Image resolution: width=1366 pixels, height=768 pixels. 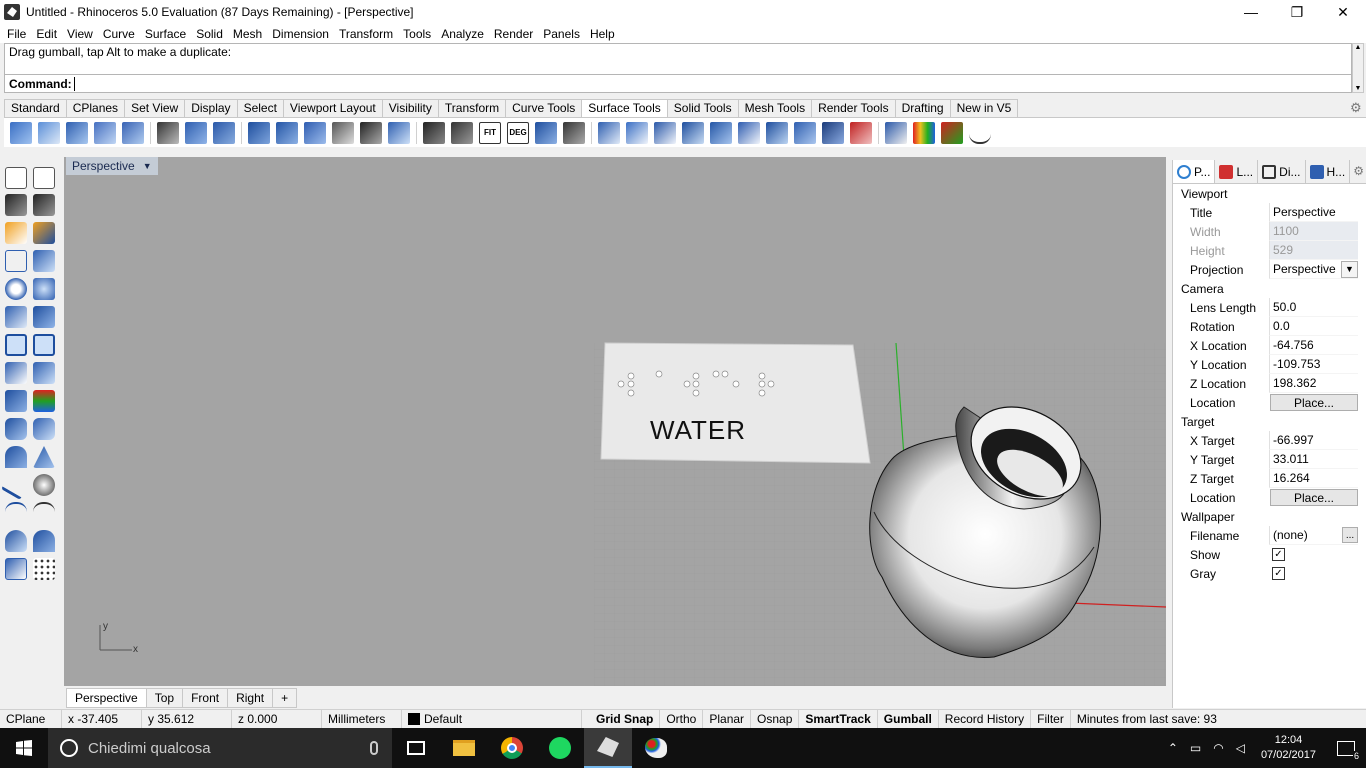 What do you see at coordinates (119, 34) in the screenshot?
I see `menu-curve: Curve` at bounding box center [119, 34].